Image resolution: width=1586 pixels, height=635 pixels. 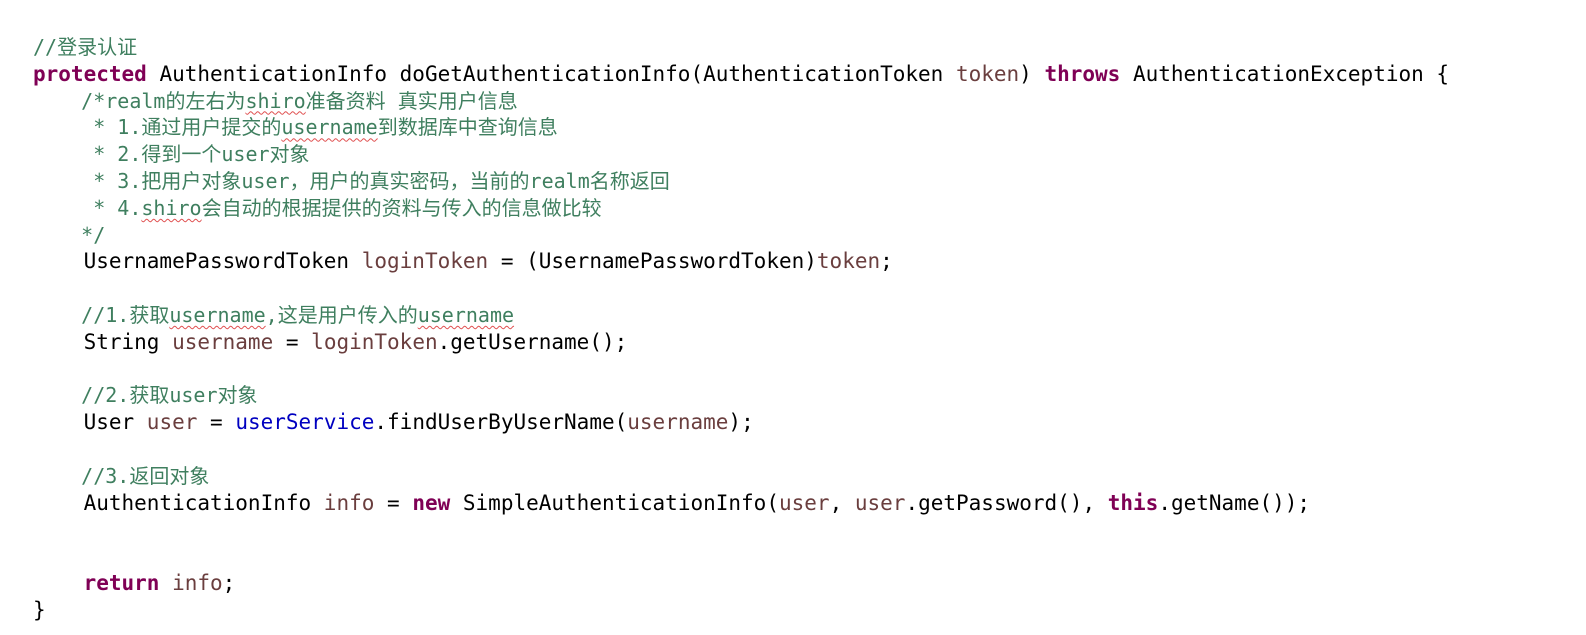 I want to click on keyword-token: return, so click(x=121, y=582).